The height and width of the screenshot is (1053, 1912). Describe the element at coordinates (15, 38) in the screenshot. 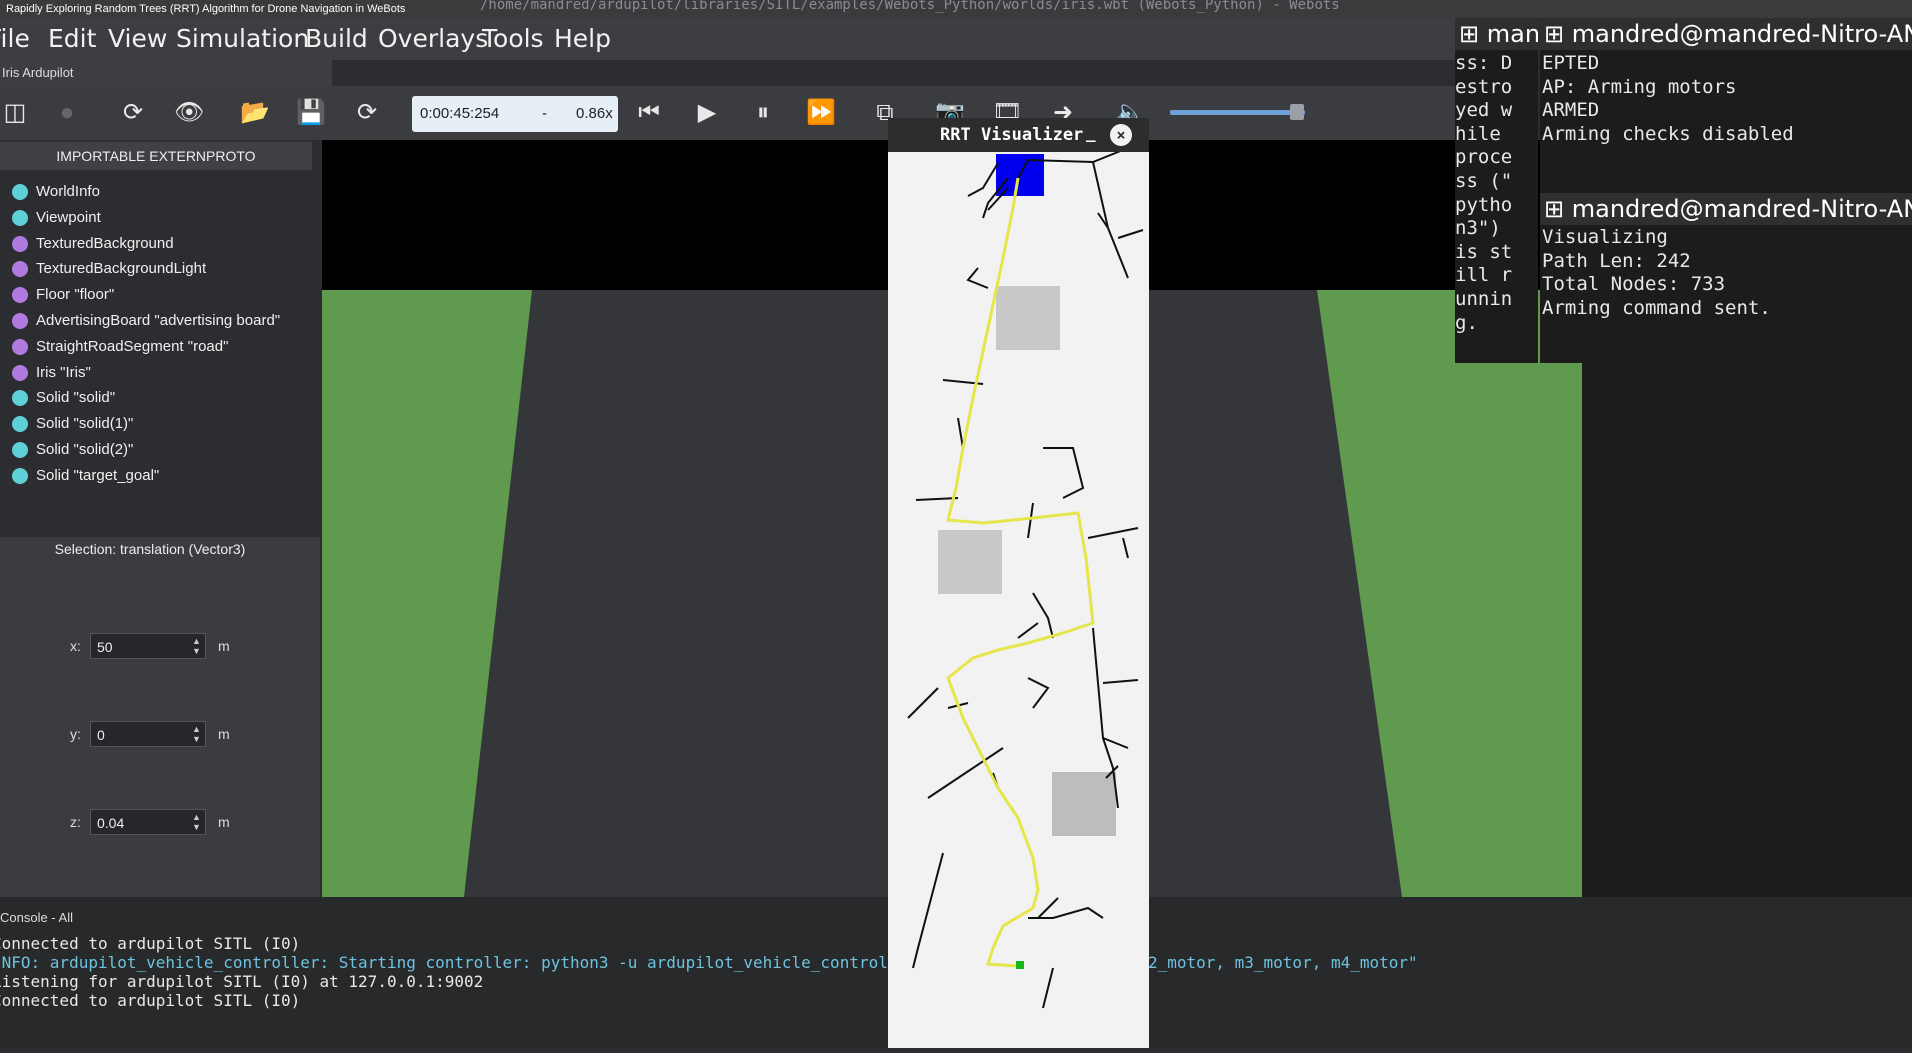

I see `menu-file: File` at that location.